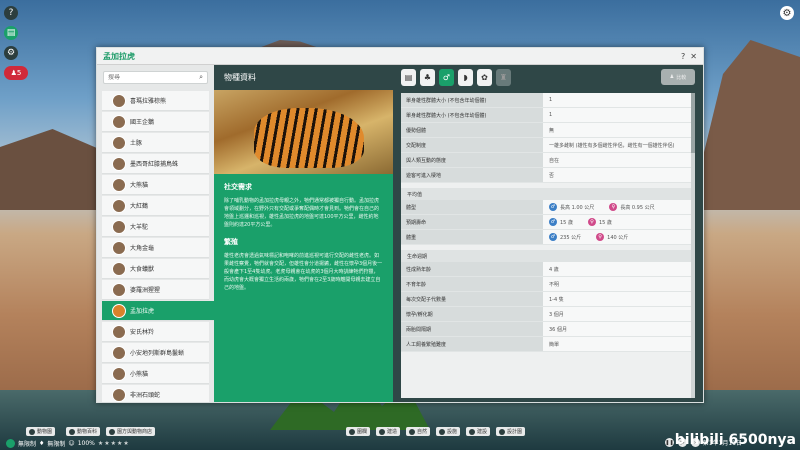 This screenshot has height=450, width=800. I want to click on search-input, so click(154, 77).